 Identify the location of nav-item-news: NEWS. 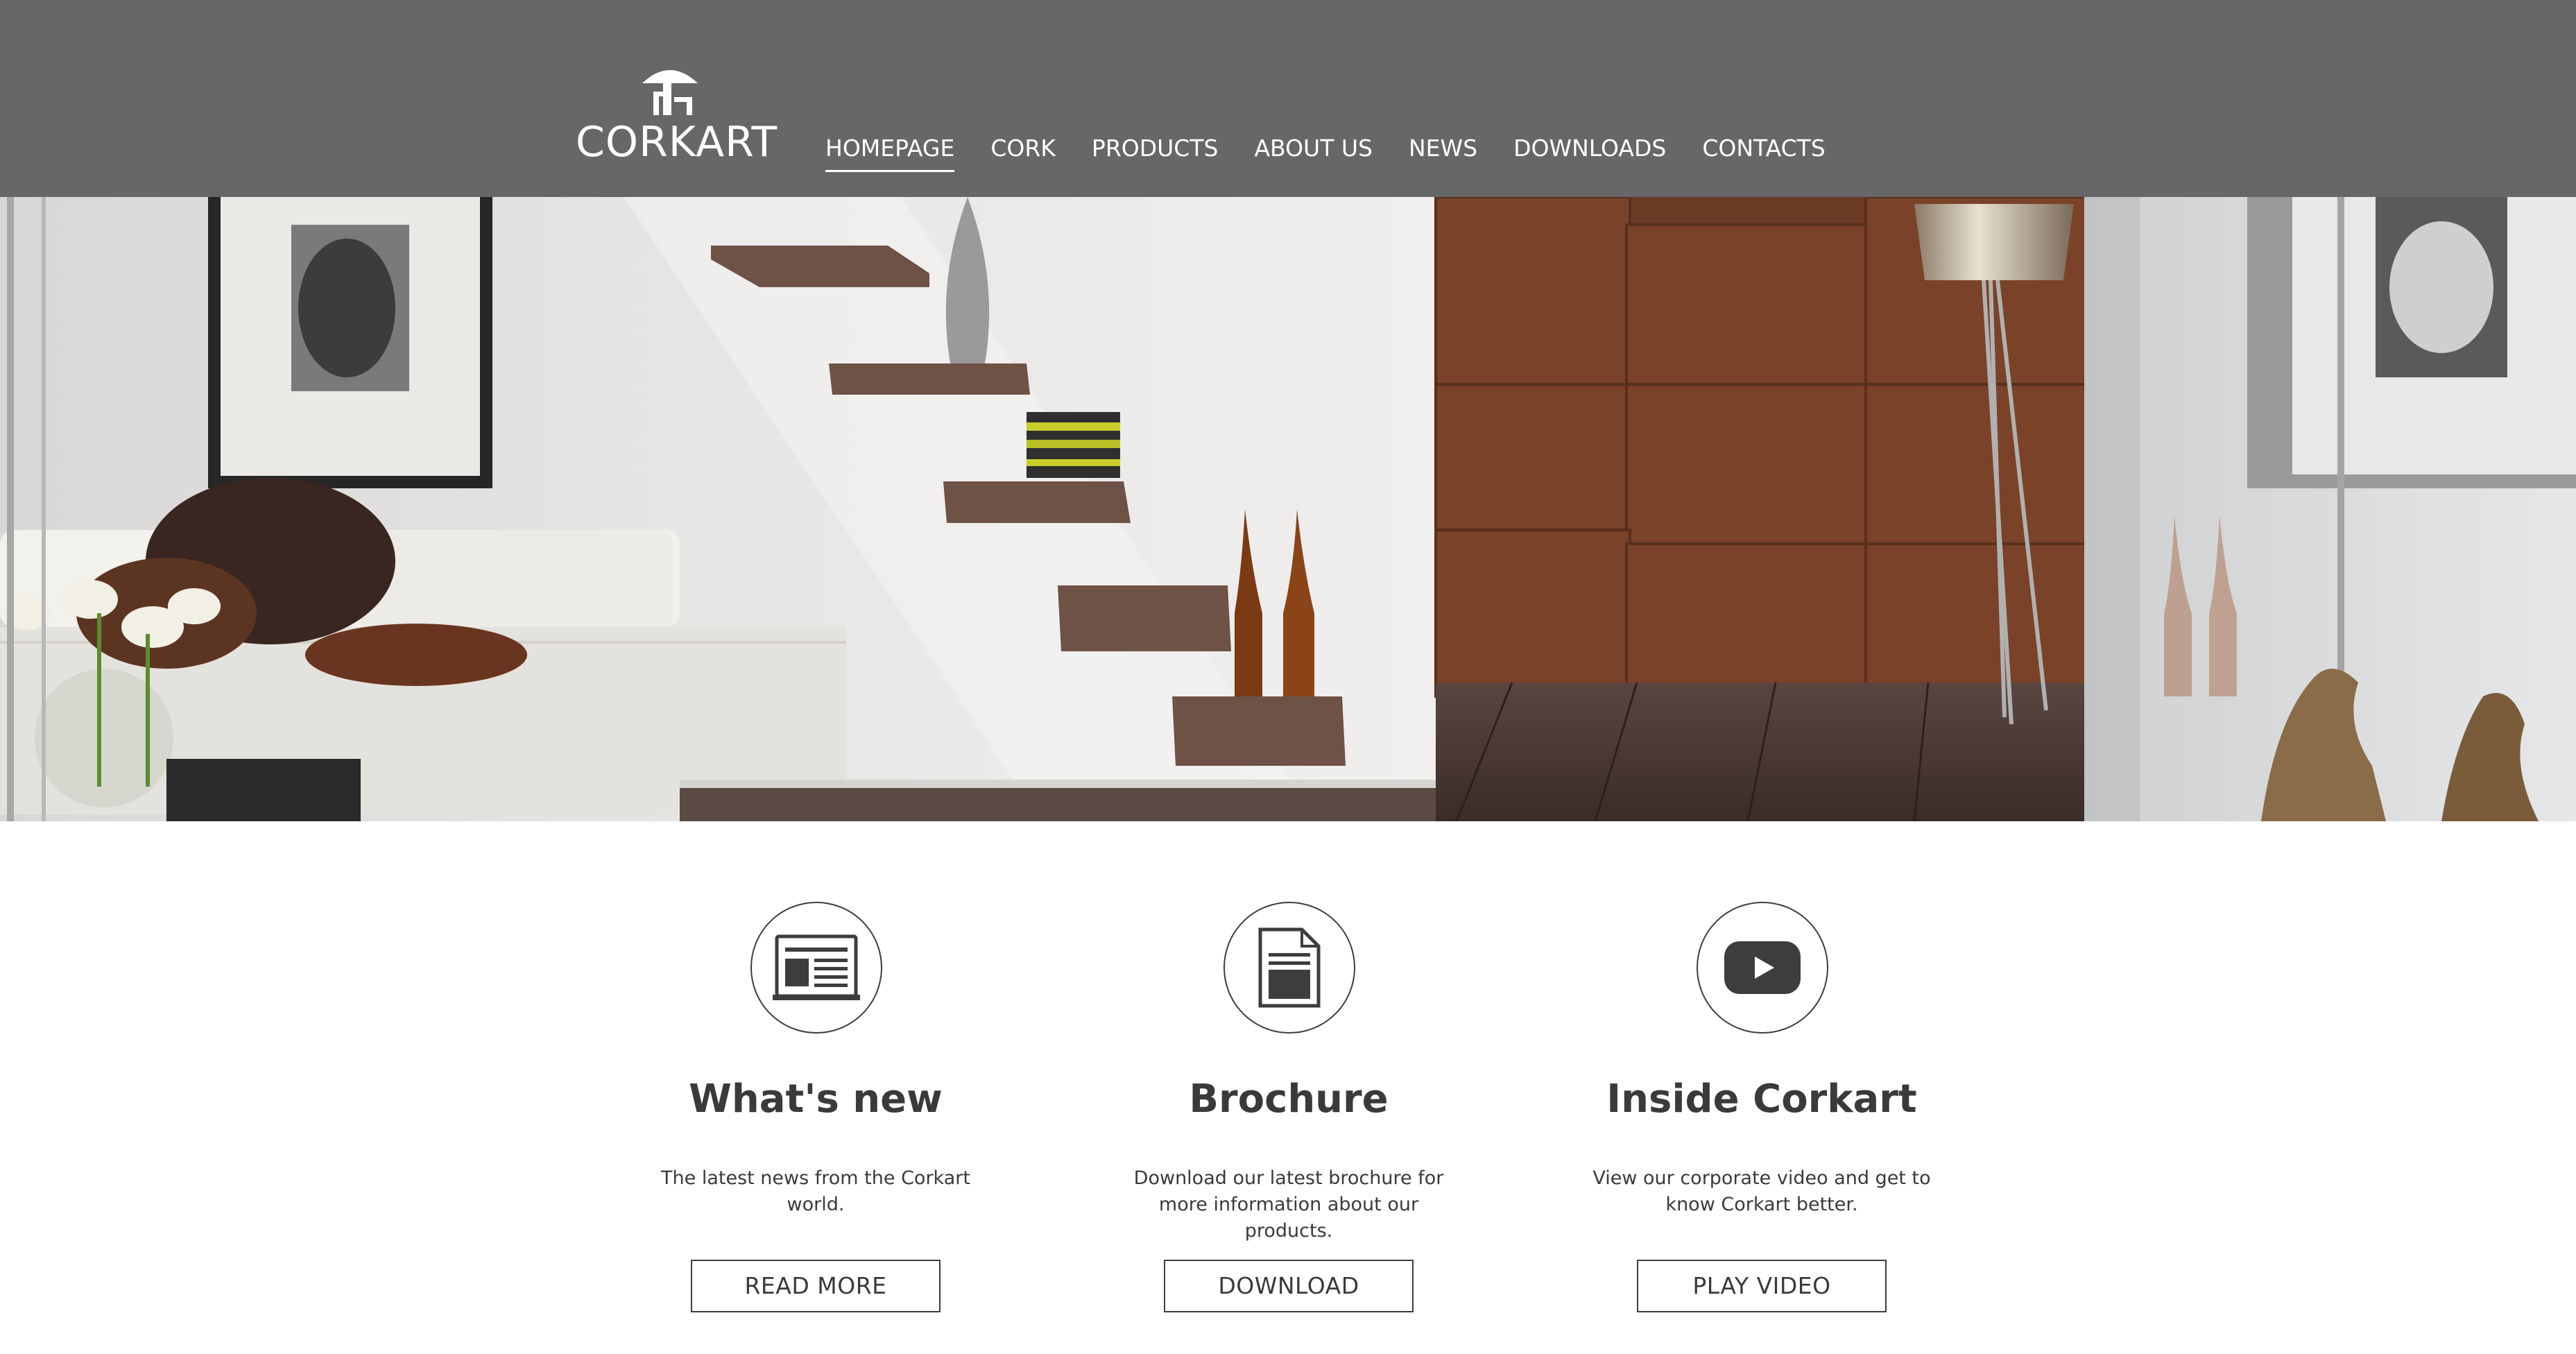
(1443, 151).